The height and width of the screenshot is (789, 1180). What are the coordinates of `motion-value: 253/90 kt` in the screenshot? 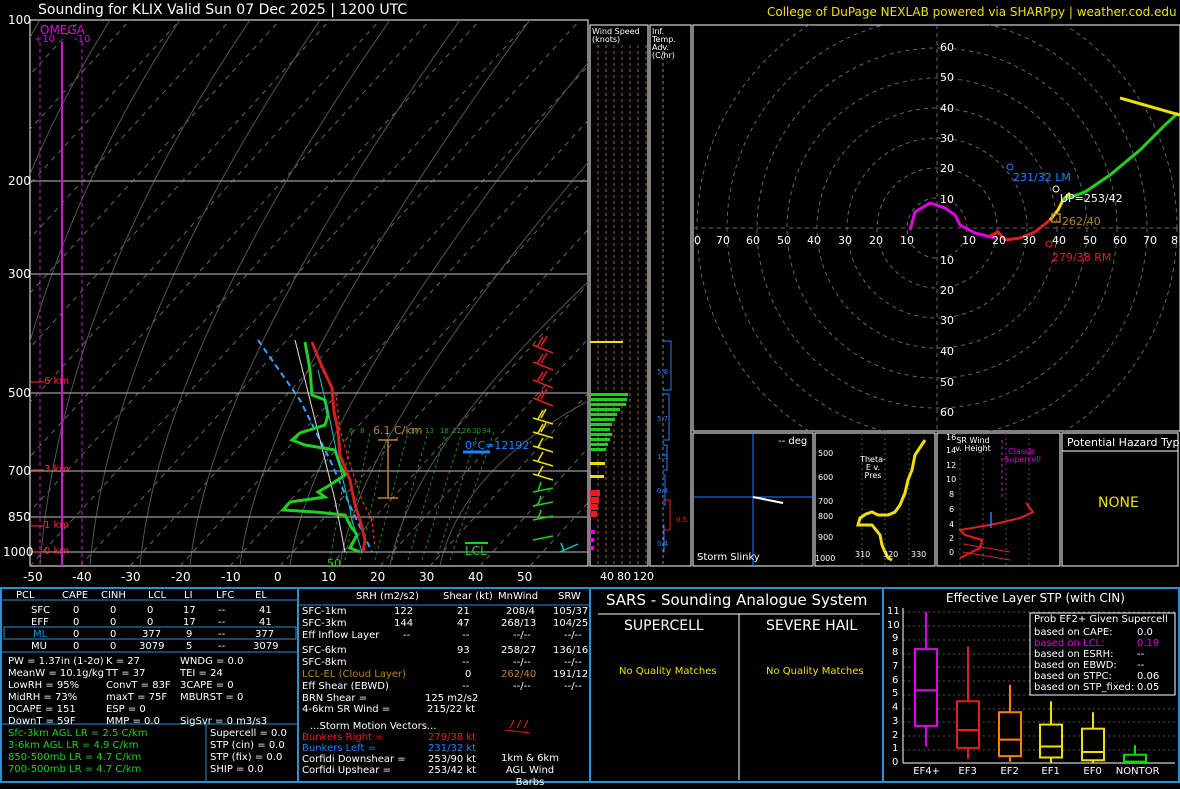 It's located at (452, 759).